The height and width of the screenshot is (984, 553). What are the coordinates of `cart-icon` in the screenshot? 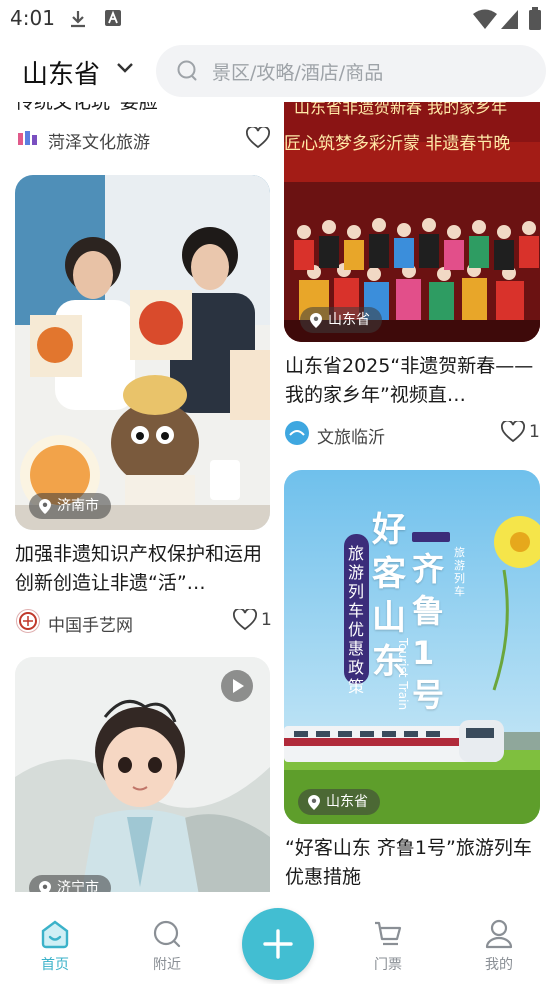 It's located at (388, 933).